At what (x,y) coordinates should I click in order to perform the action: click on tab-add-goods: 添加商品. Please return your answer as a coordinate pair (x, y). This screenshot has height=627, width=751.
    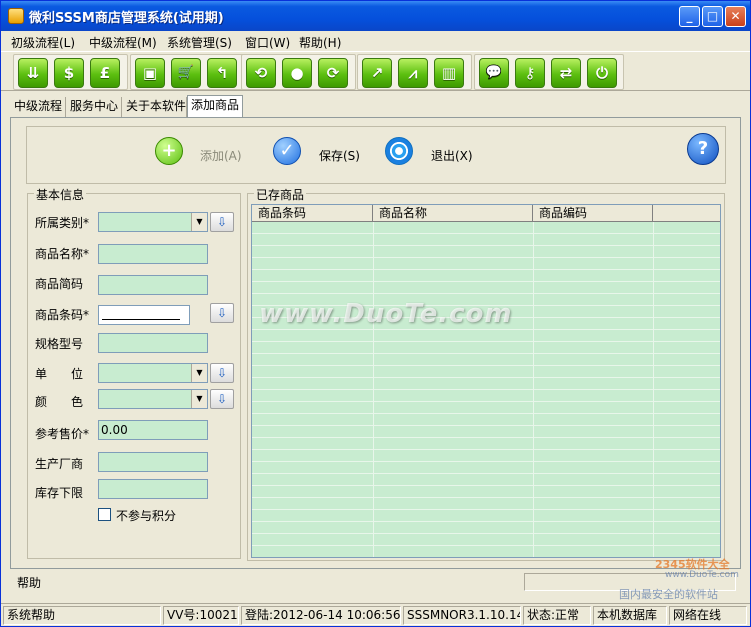
    Looking at the image, I should click on (215, 106).